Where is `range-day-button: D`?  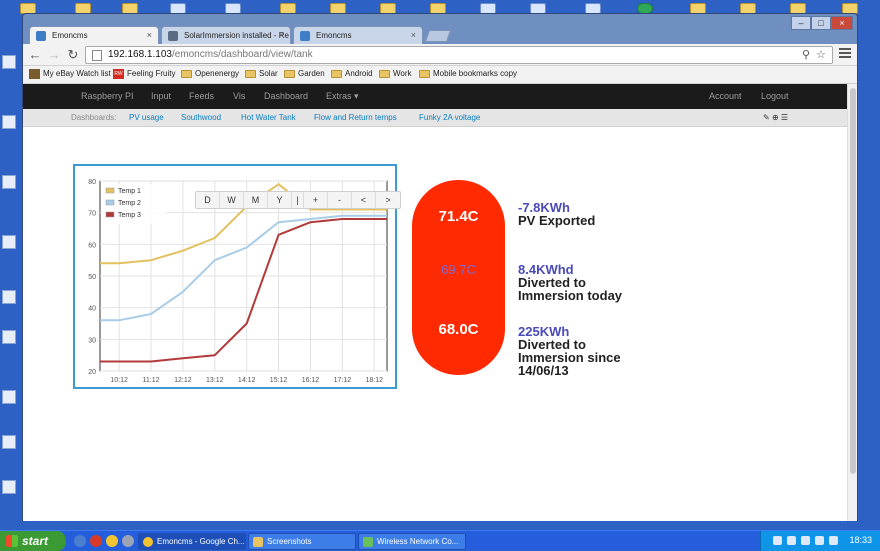 range-day-button: D is located at coordinates (208, 200).